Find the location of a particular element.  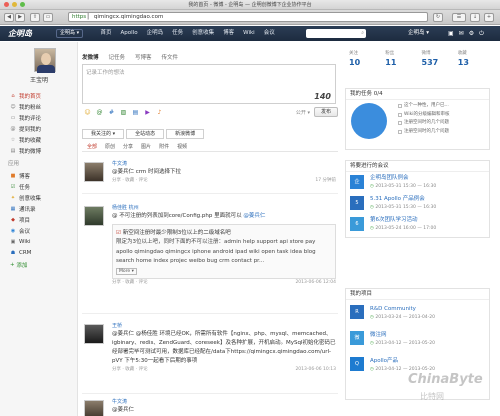

company-switch-button: 企明岛 ▾ is located at coordinates (70, 33).